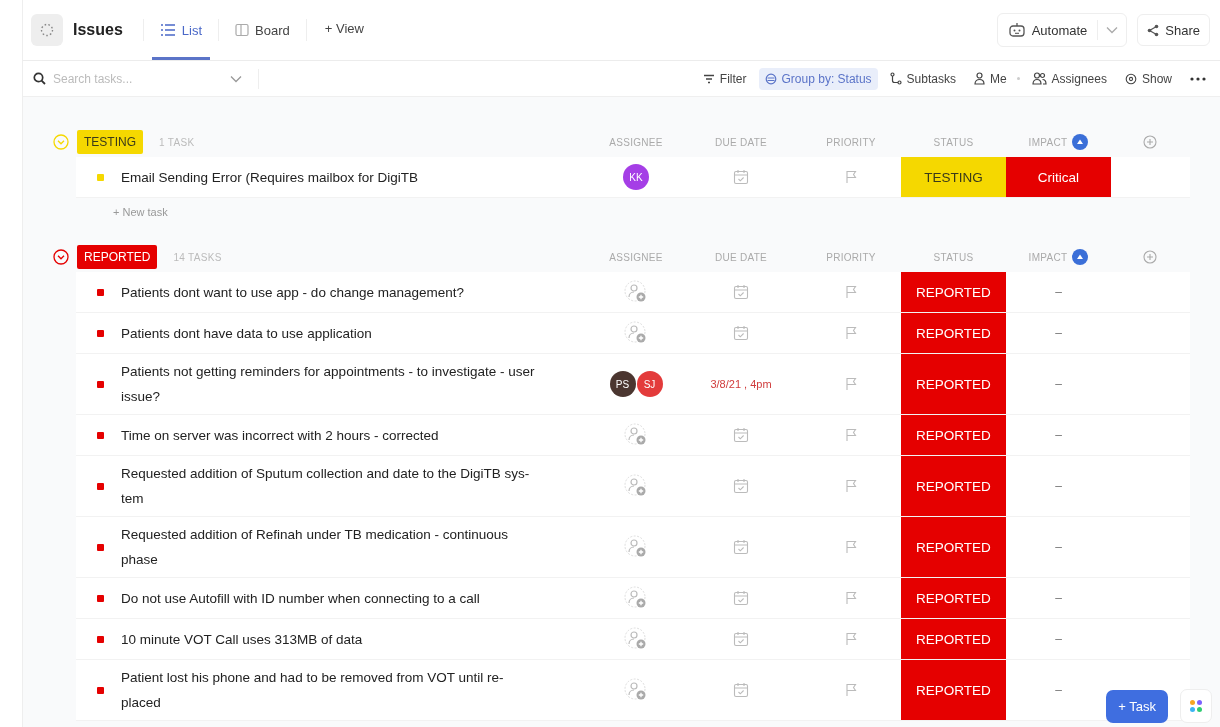 This screenshot has height=727, width=1220. What do you see at coordinates (636, 177) in the screenshot?
I see `avatar: KK` at bounding box center [636, 177].